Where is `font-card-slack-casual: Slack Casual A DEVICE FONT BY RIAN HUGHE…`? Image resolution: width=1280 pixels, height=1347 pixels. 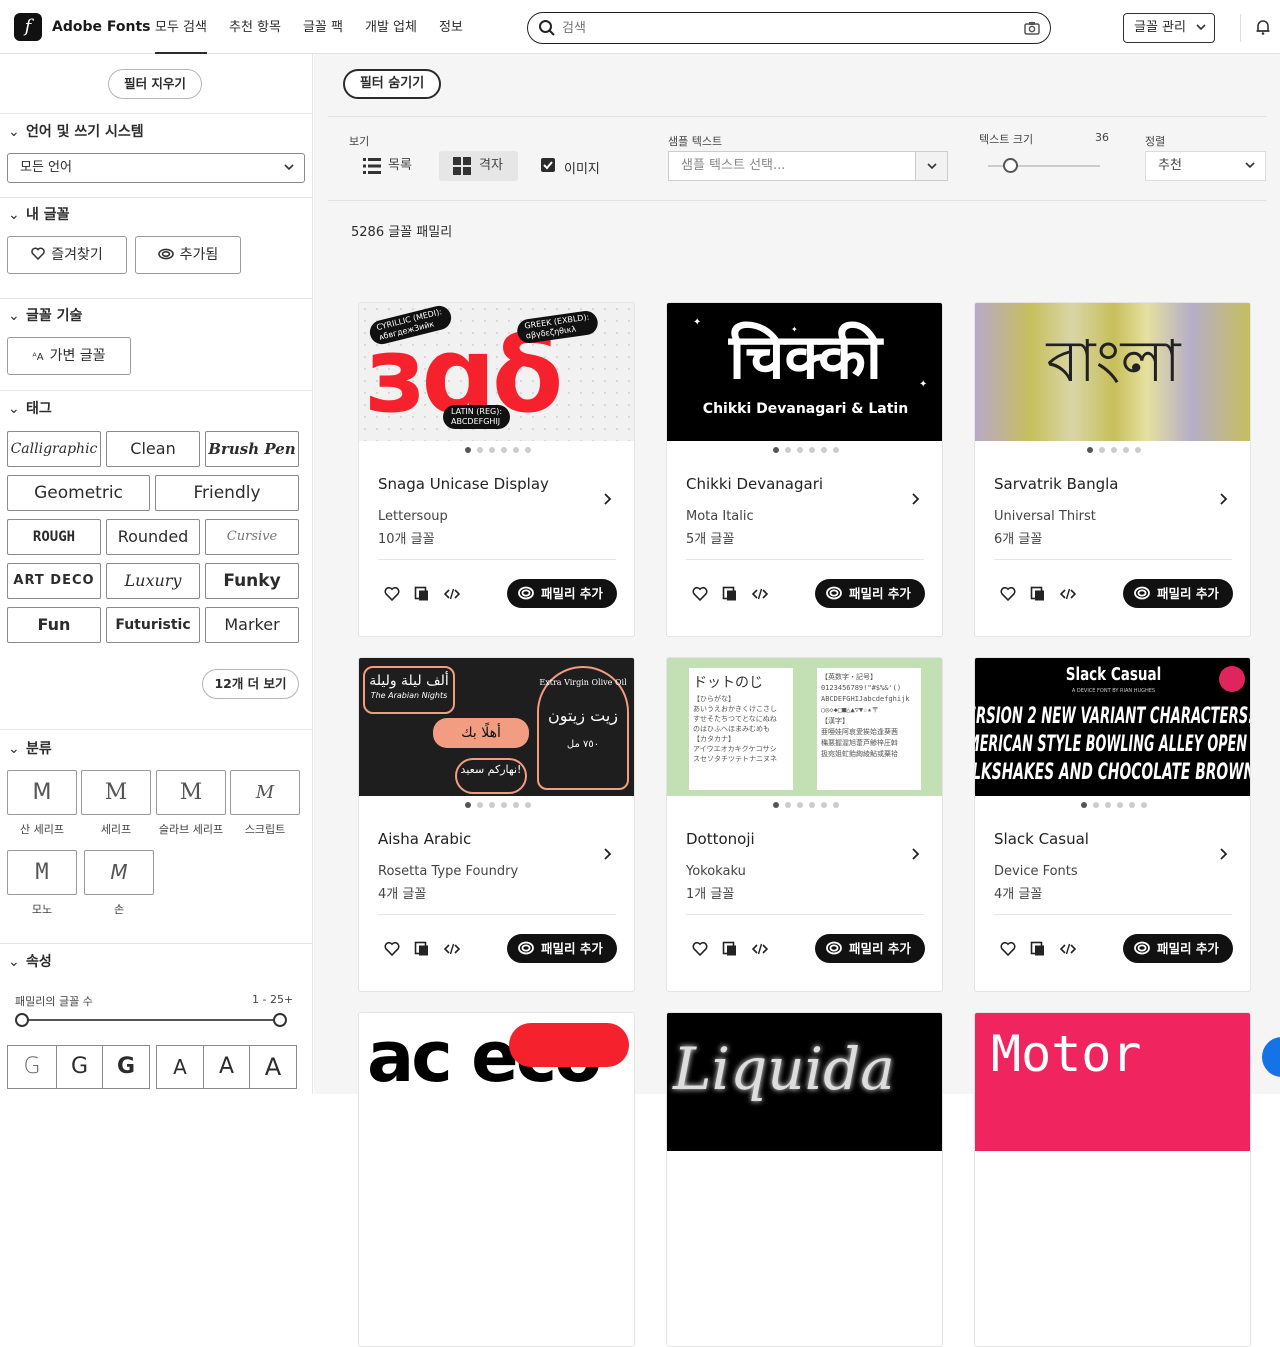 font-card-slack-casual: Slack Casual A DEVICE FONT BY RIAN HUGHE… is located at coordinates (1112, 824).